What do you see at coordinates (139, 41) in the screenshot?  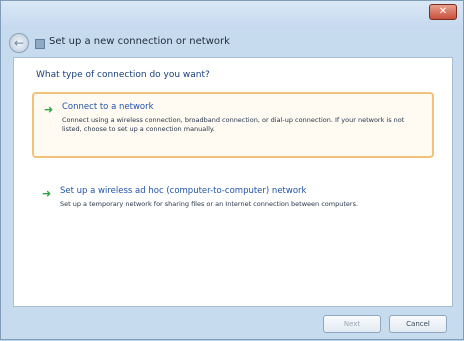 I see `wizard-title: Set up a new connection or network` at bounding box center [139, 41].